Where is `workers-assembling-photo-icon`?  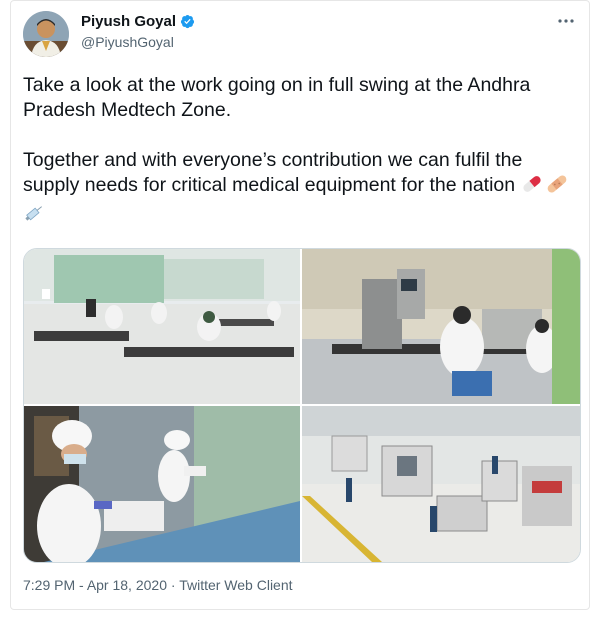
workers-assembling-photo-icon is located at coordinates (162, 484).